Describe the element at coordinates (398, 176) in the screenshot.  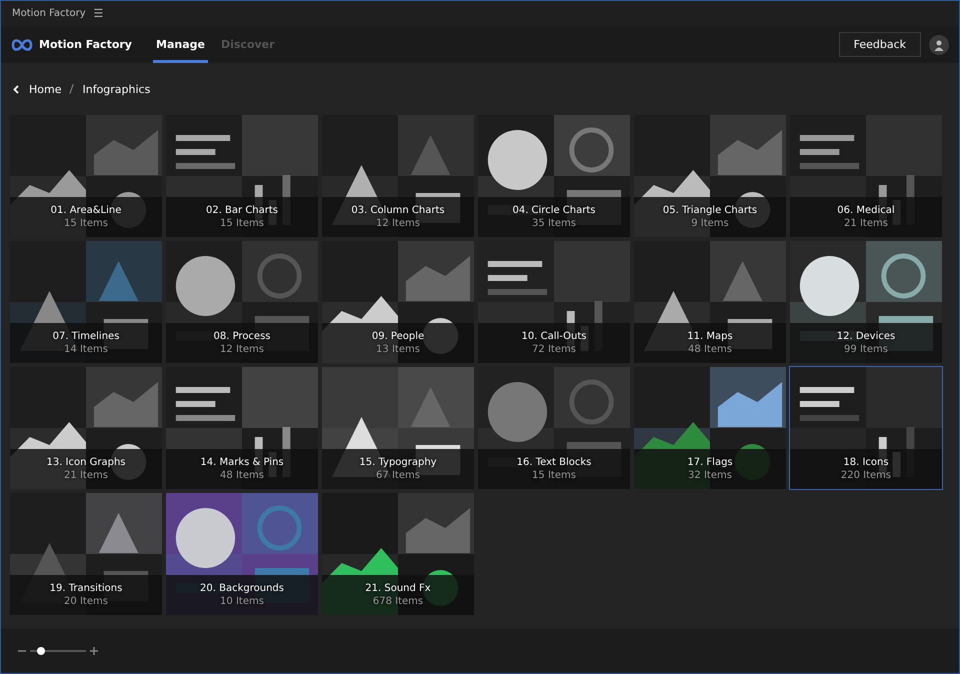
I see `category-tile: 03. Column Charts 12 Items` at that location.